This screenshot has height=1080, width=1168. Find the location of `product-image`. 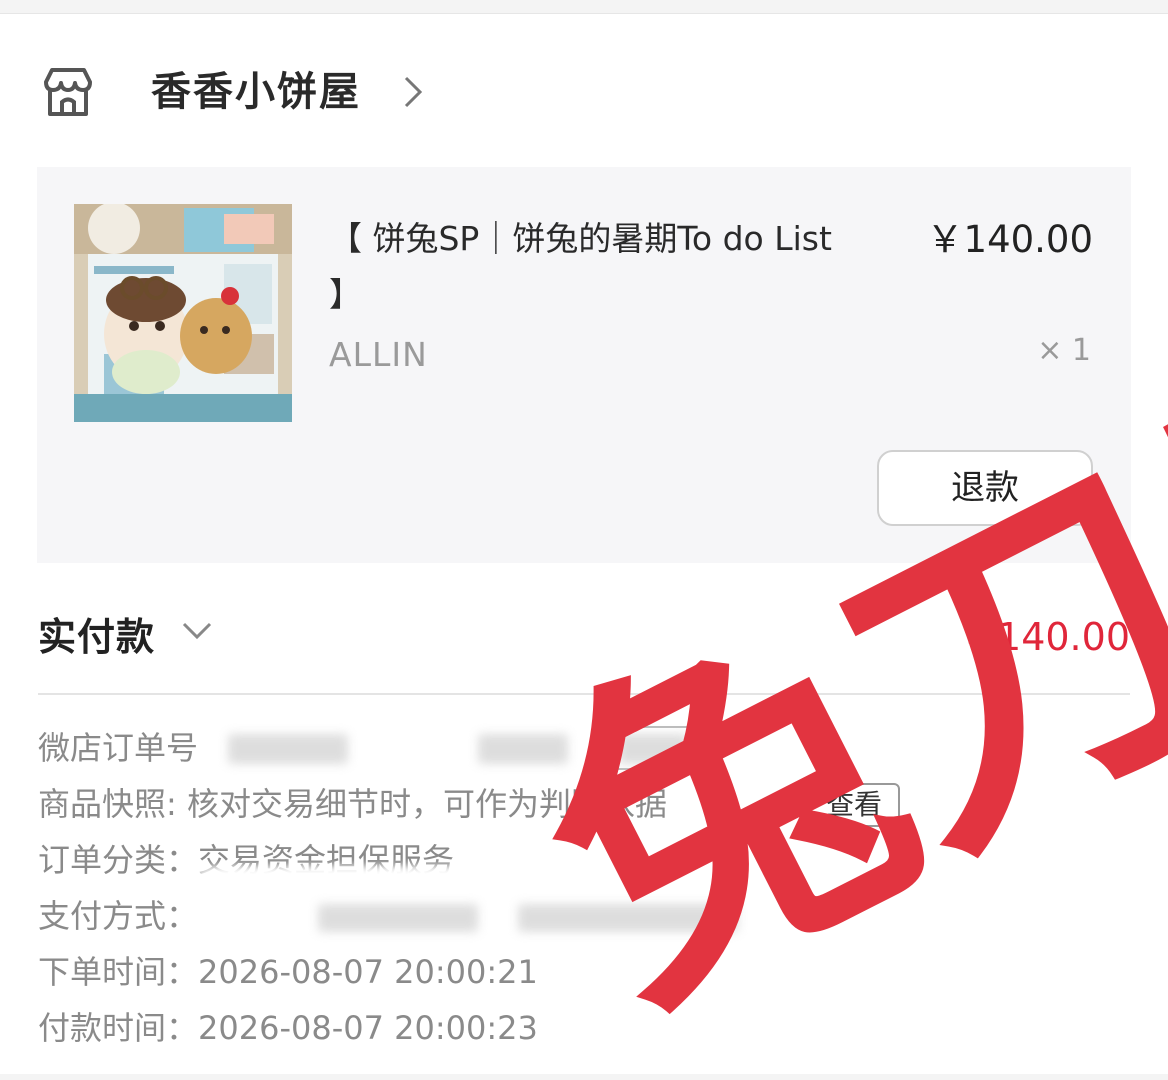

product-image is located at coordinates (183, 313).